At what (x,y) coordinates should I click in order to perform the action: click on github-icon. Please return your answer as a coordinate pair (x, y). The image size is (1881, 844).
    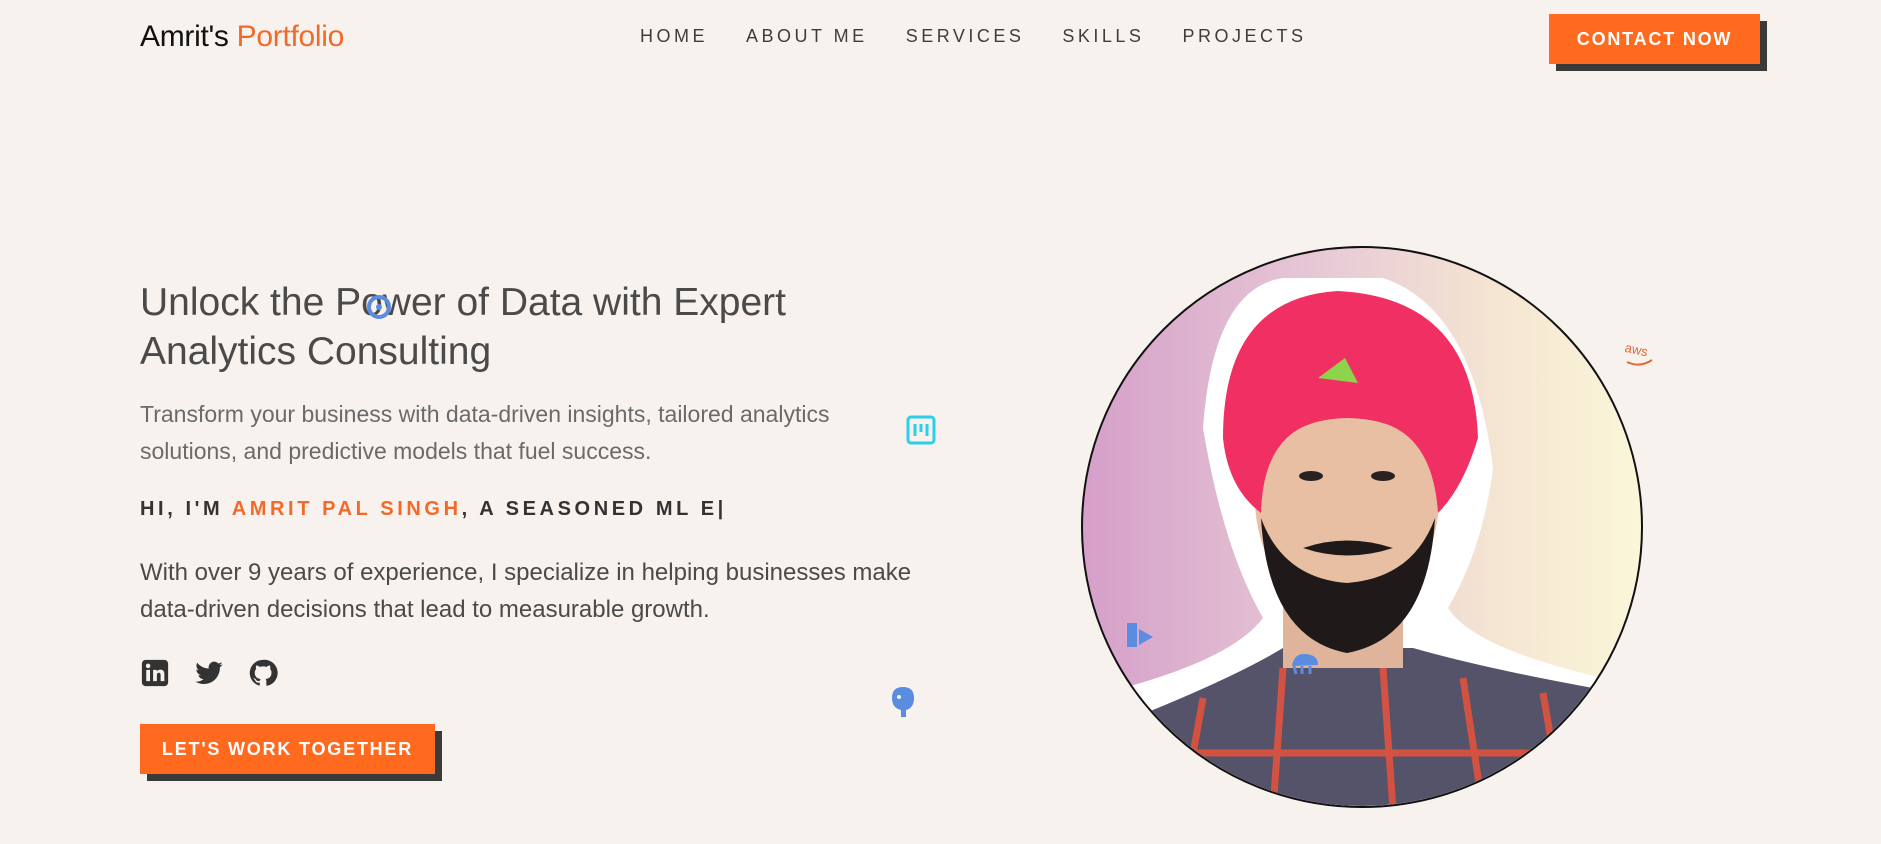
    Looking at the image, I should click on (263, 673).